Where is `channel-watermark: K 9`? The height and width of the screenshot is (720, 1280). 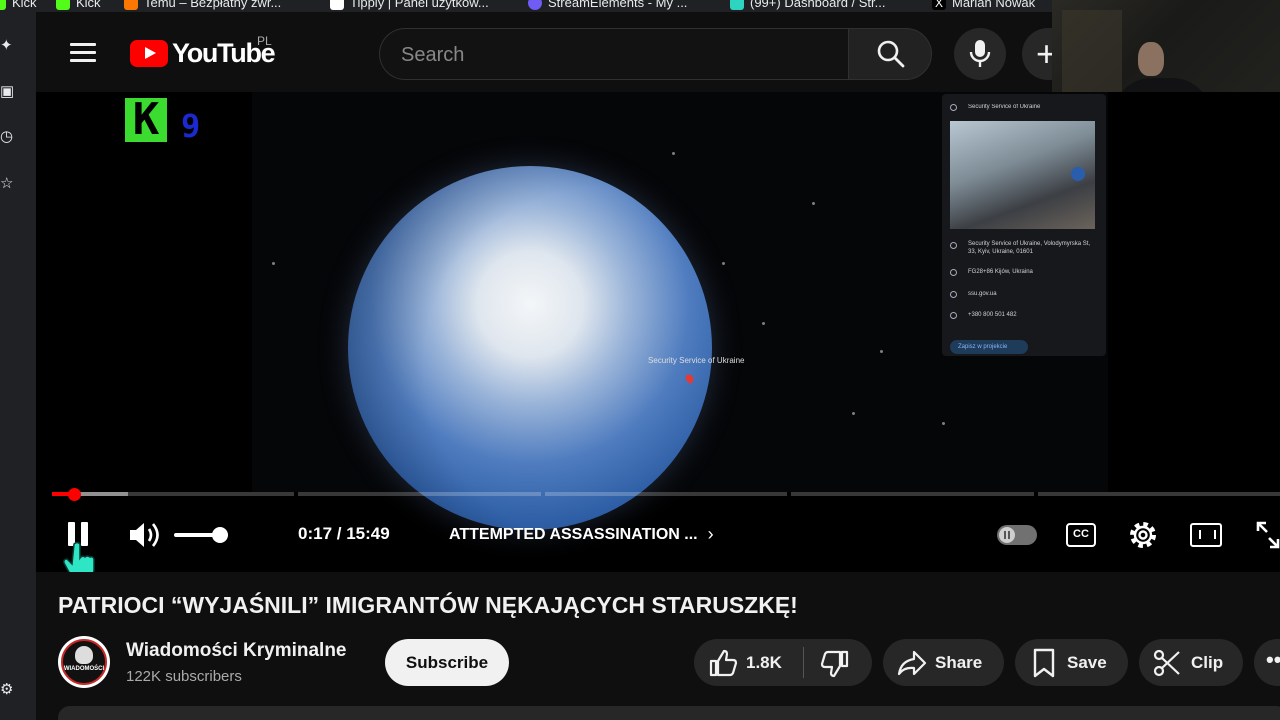 channel-watermark: K 9 is located at coordinates (162, 120).